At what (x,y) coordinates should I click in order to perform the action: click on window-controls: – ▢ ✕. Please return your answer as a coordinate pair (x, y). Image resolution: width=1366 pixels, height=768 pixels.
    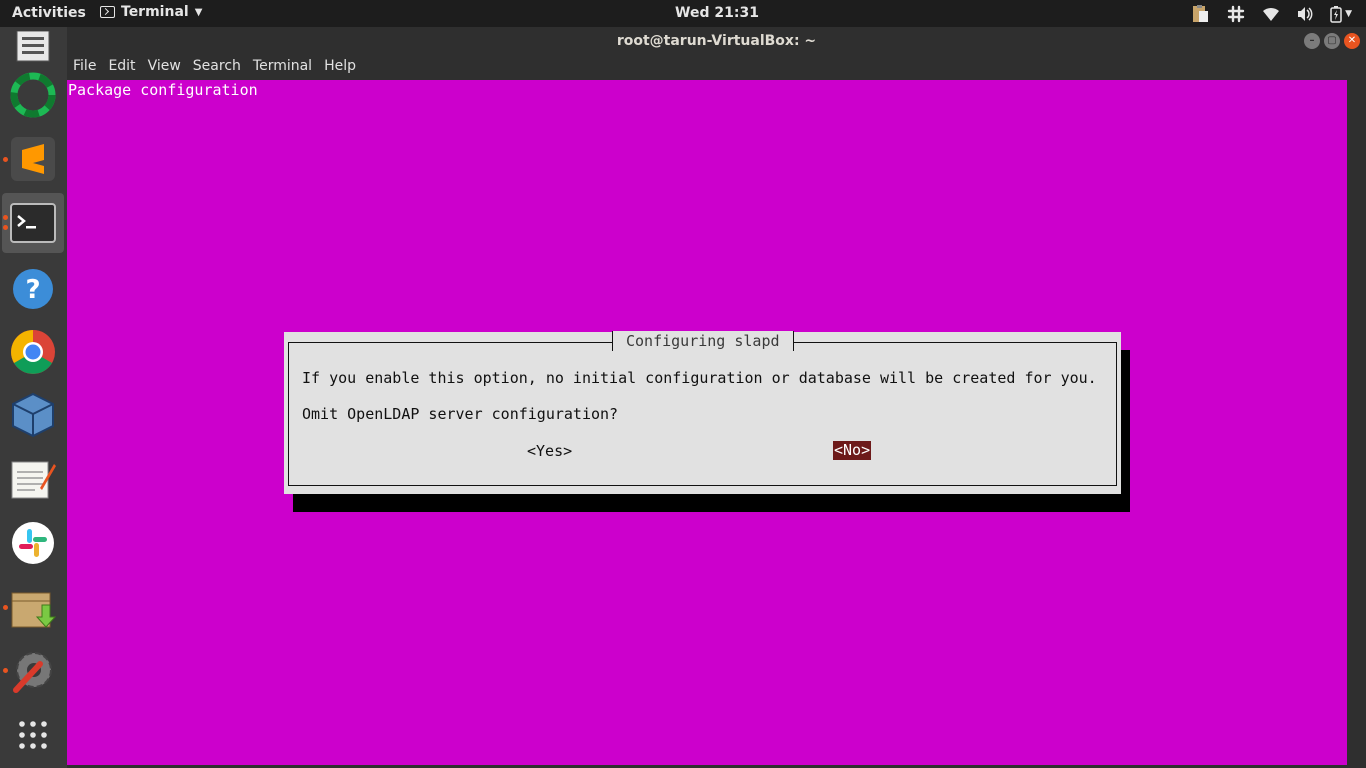
    Looking at the image, I should click on (1332, 41).